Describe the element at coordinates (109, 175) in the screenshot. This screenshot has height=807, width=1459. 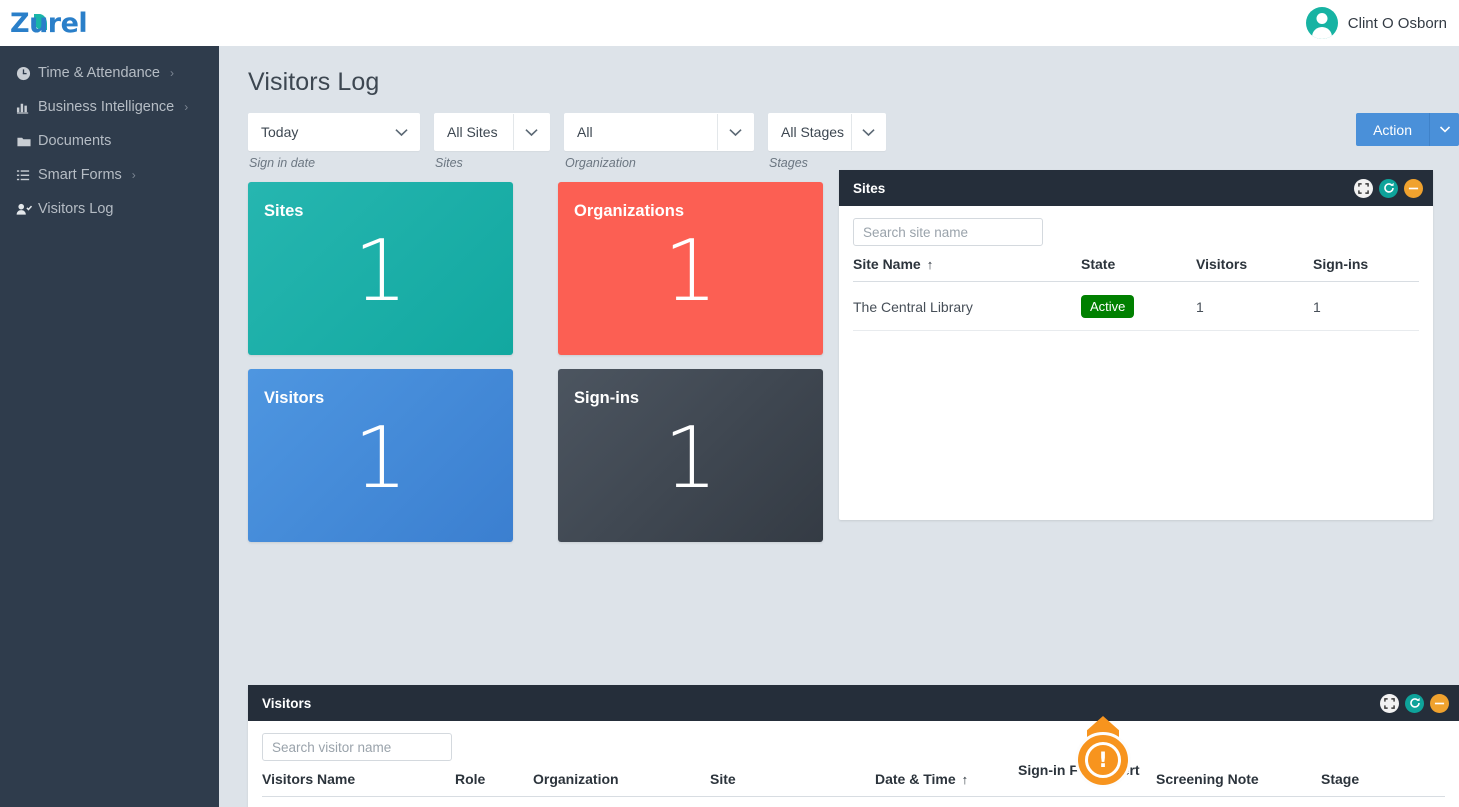
I see `sidebar-item-smart-forms: Smart Forms ›` at that location.